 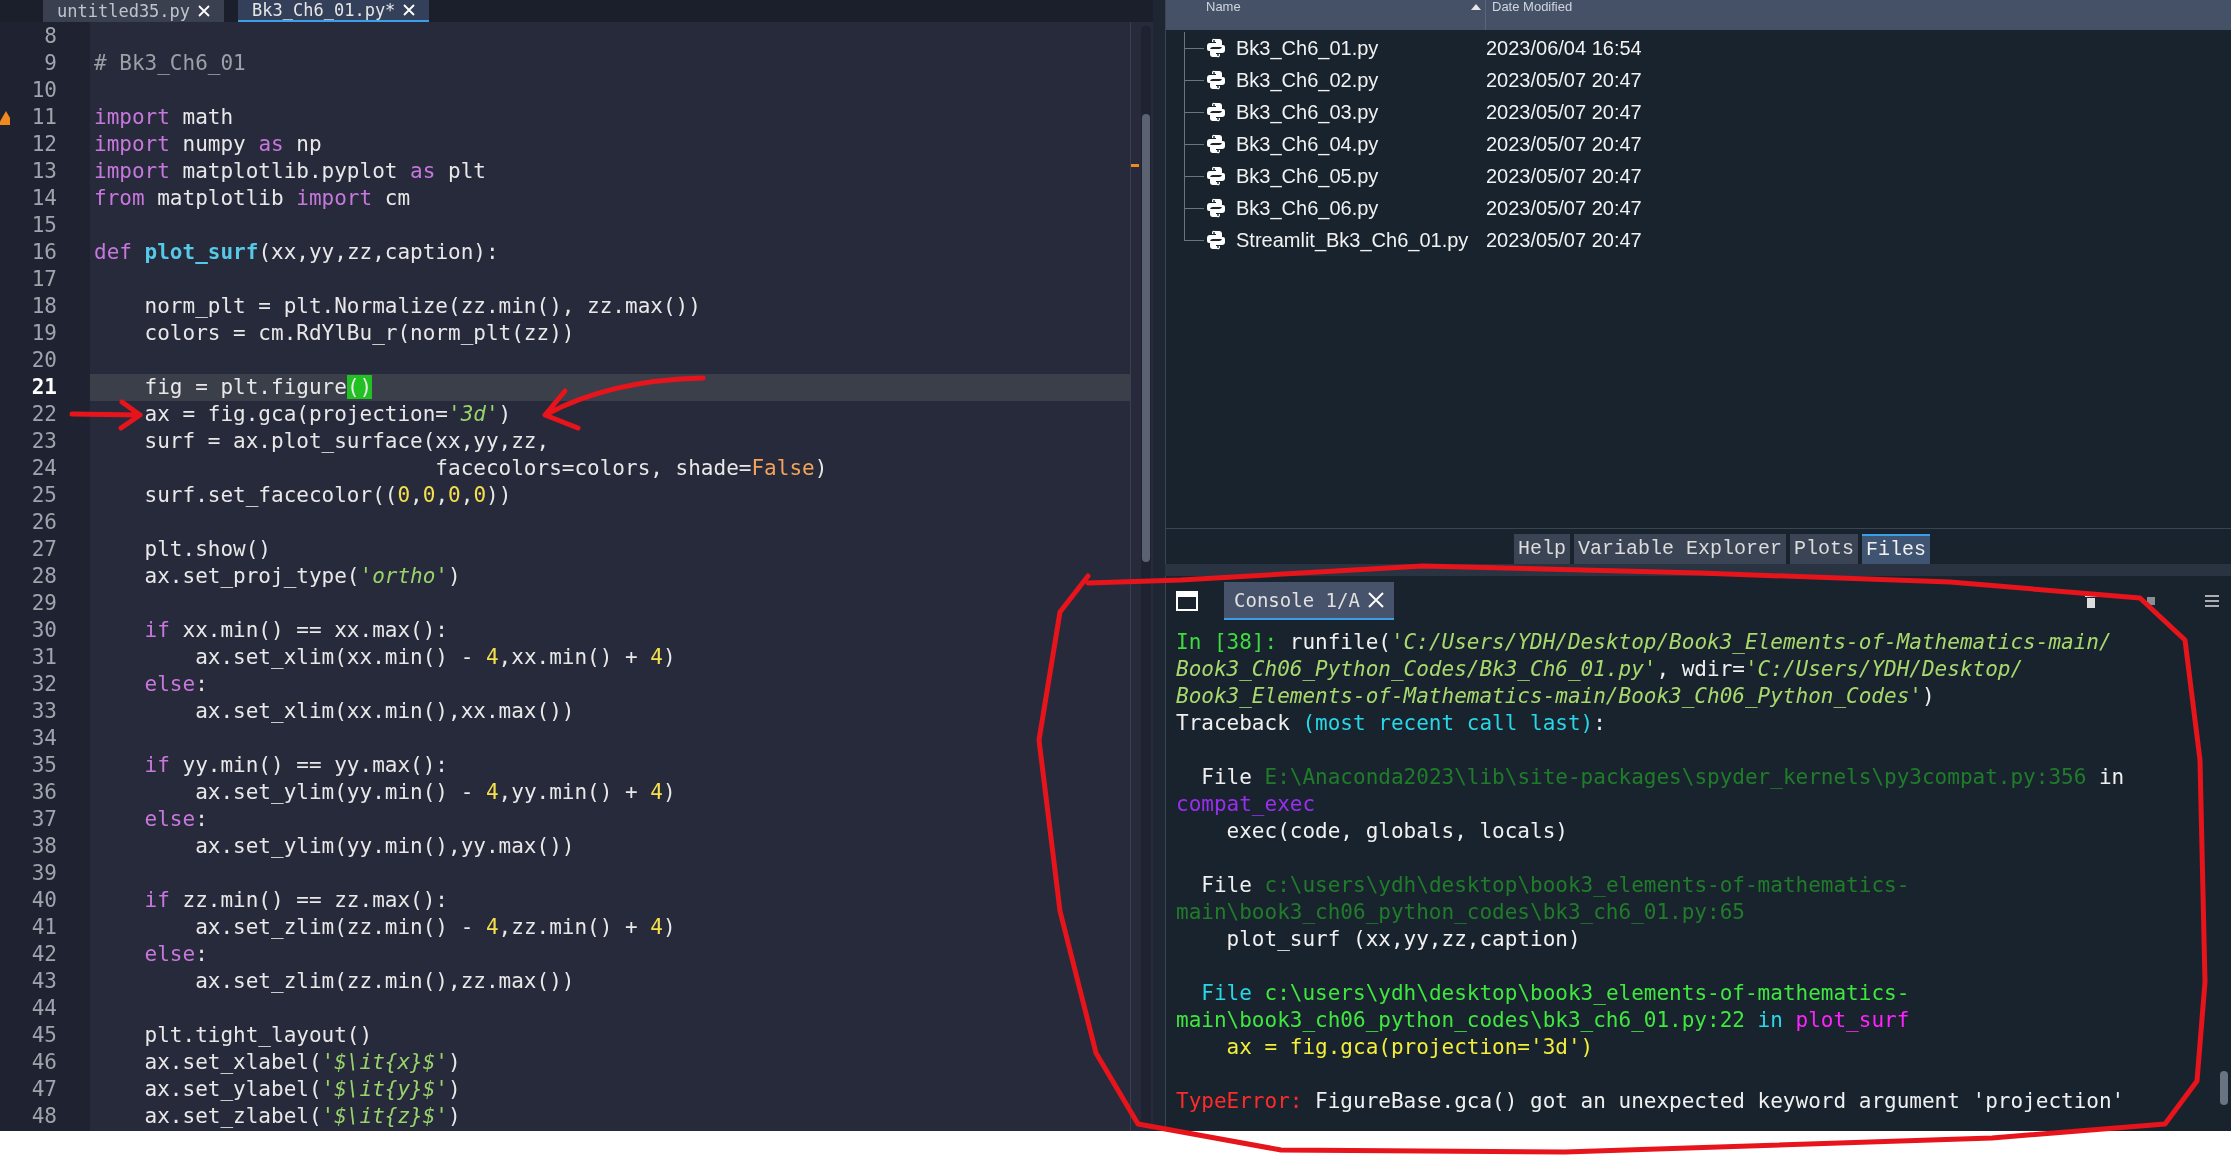 I want to click on line-number: 47, so click(x=43, y=1089).